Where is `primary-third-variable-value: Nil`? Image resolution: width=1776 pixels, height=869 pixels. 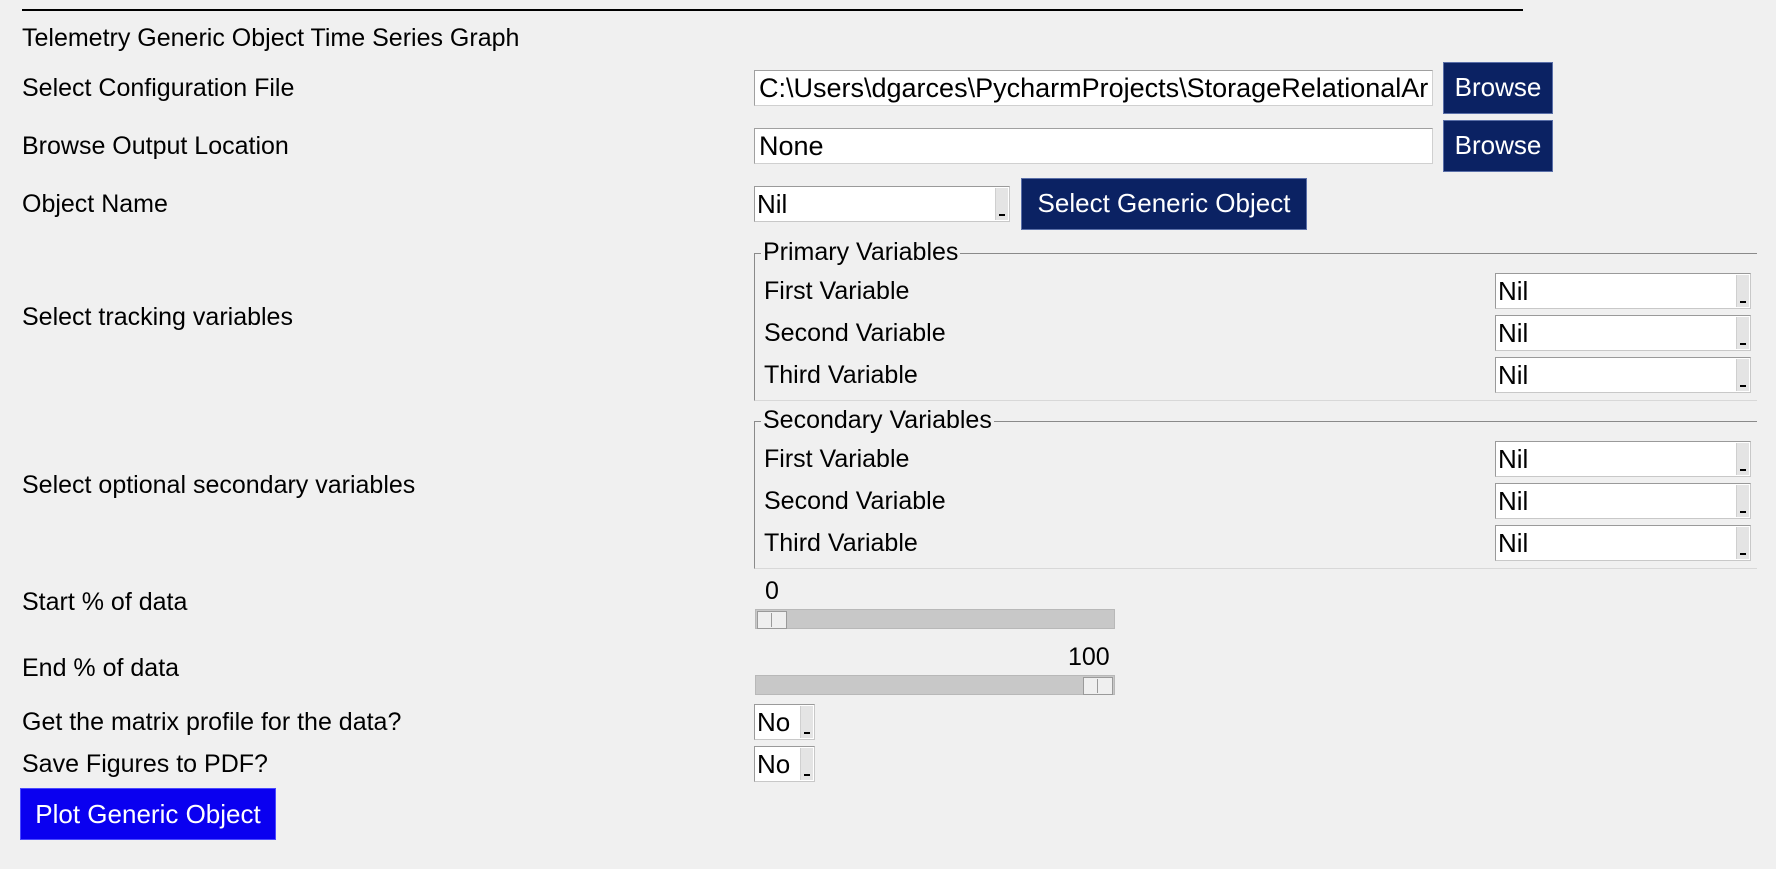 primary-third-variable-value: Nil is located at coordinates (1513, 375).